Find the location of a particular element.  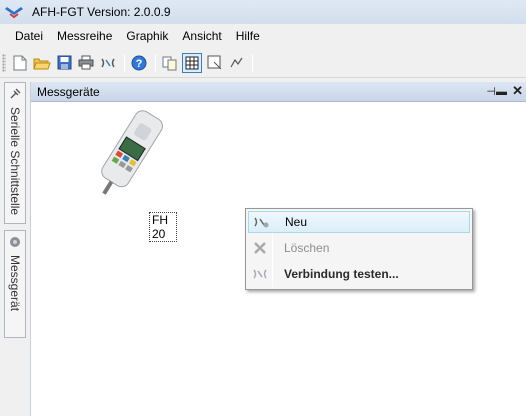

chart-button is located at coordinates (236, 63).